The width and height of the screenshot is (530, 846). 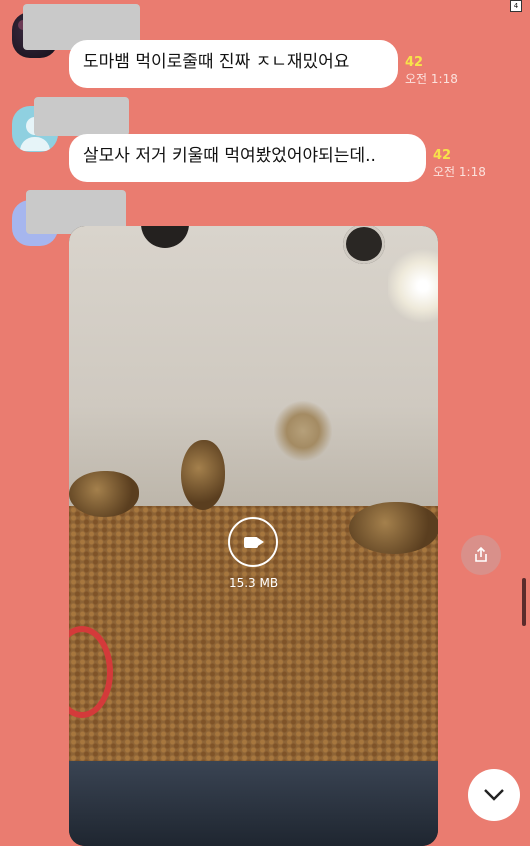 I want to click on message-bubble: 도마뱀 먹이로줄때 진짜 ㅈㄴ재밌어요, so click(x=233, y=64).